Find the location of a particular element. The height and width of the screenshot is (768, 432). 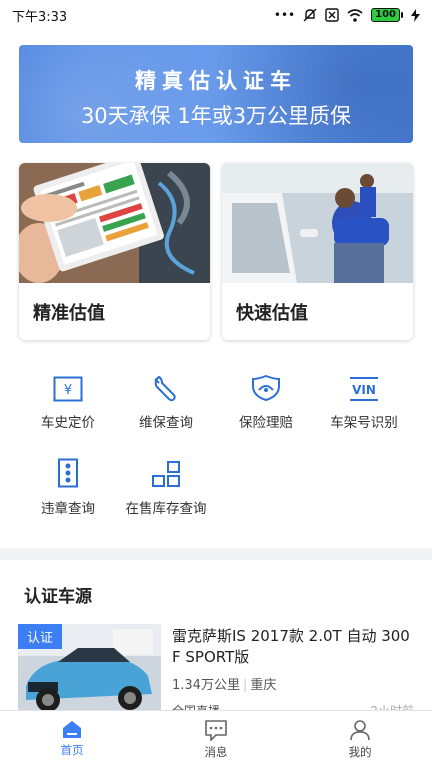

nav-home-label: 首页 is located at coordinates (72, 750).